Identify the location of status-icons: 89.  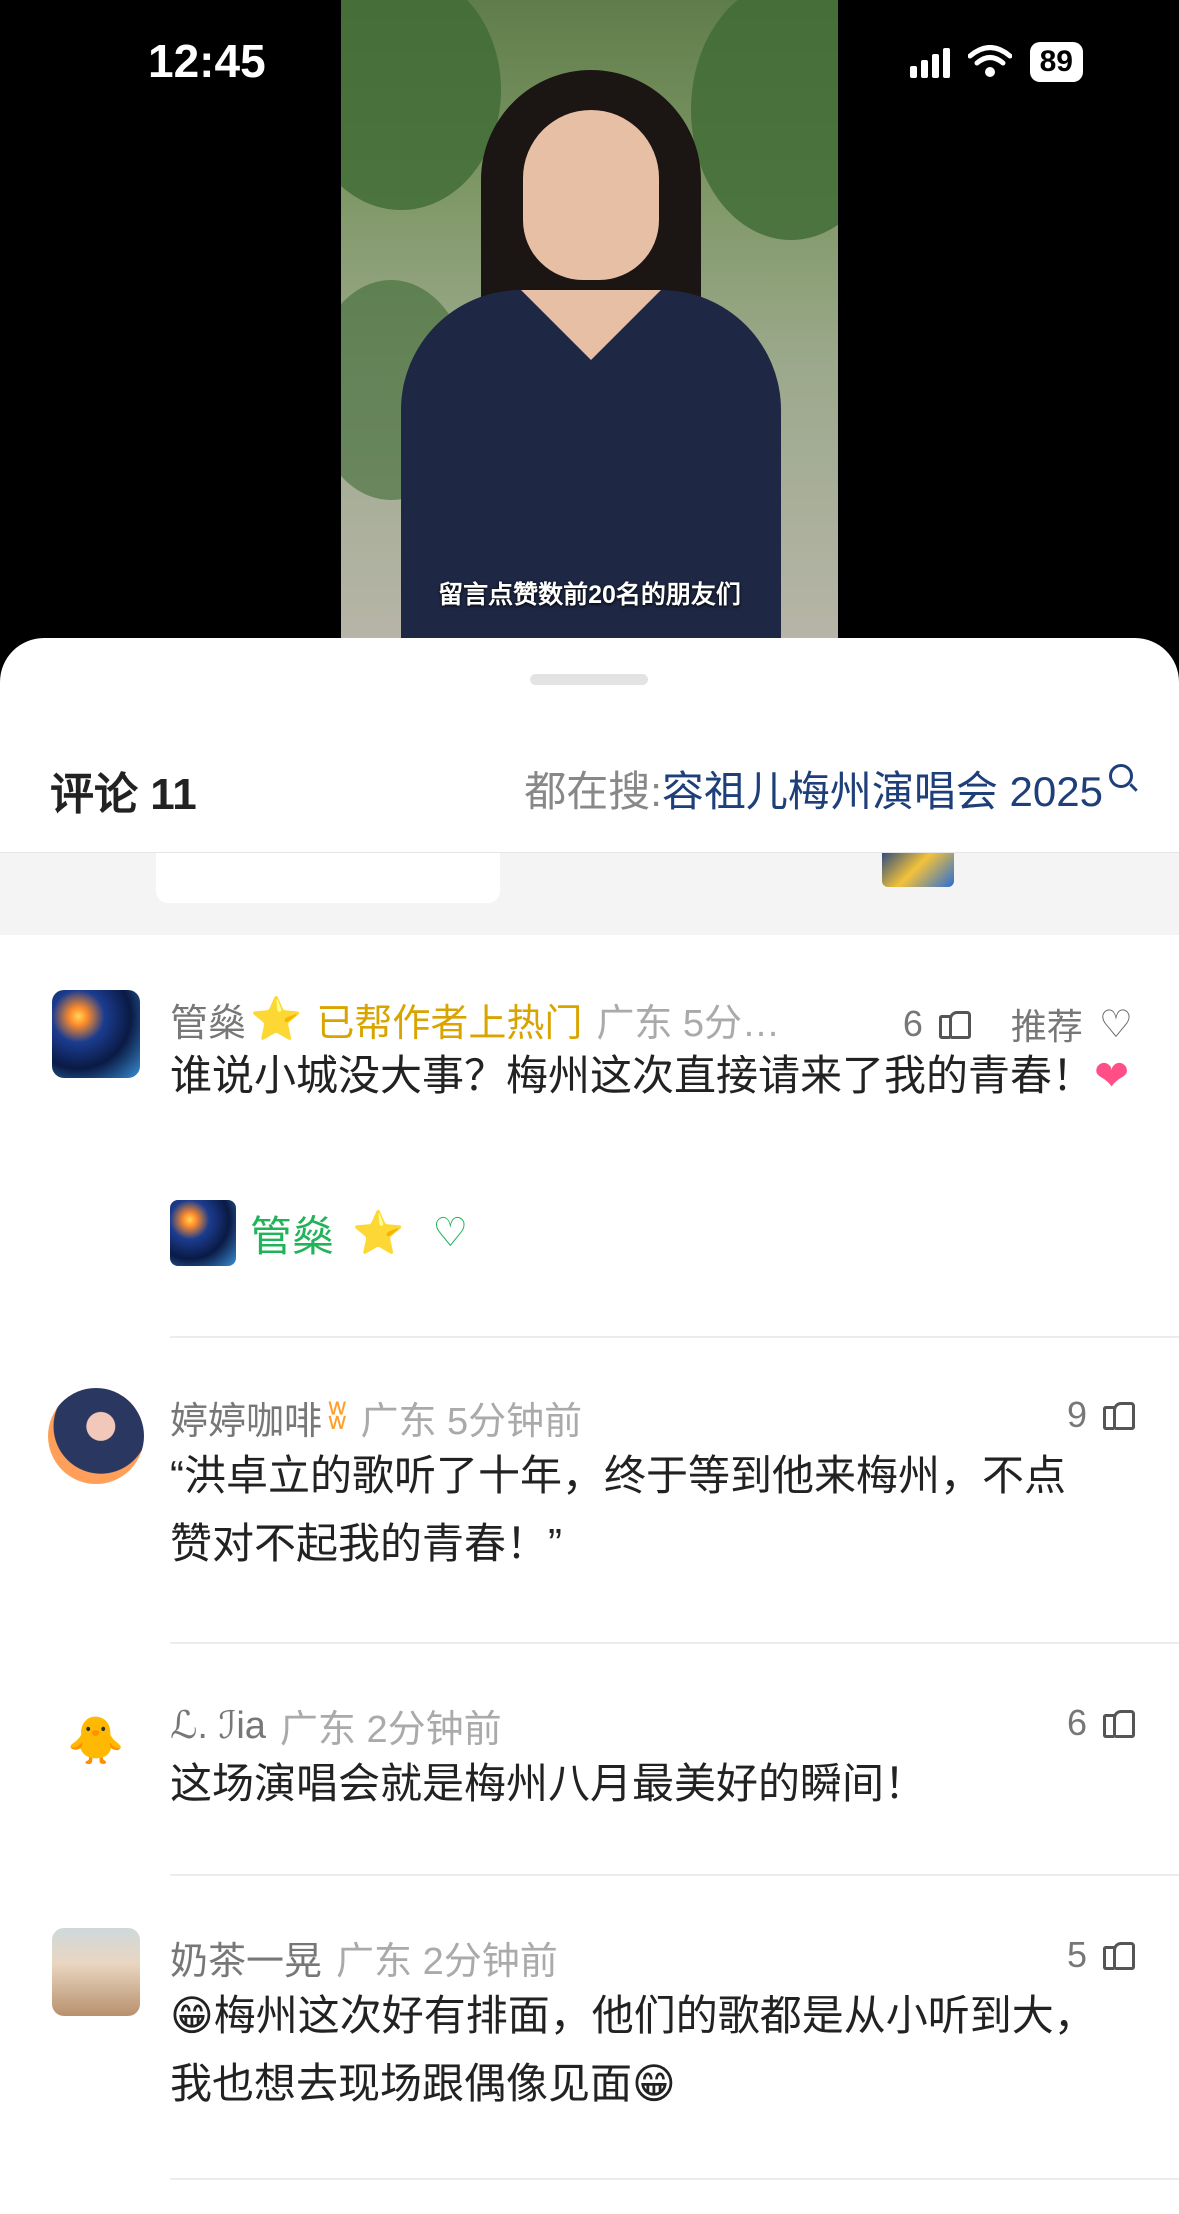
(996, 62).